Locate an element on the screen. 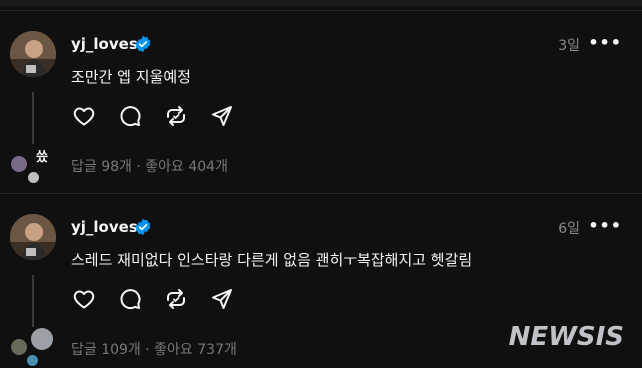 The image size is (642, 368). likes-count: 좋아요 737개 is located at coordinates (195, 350).